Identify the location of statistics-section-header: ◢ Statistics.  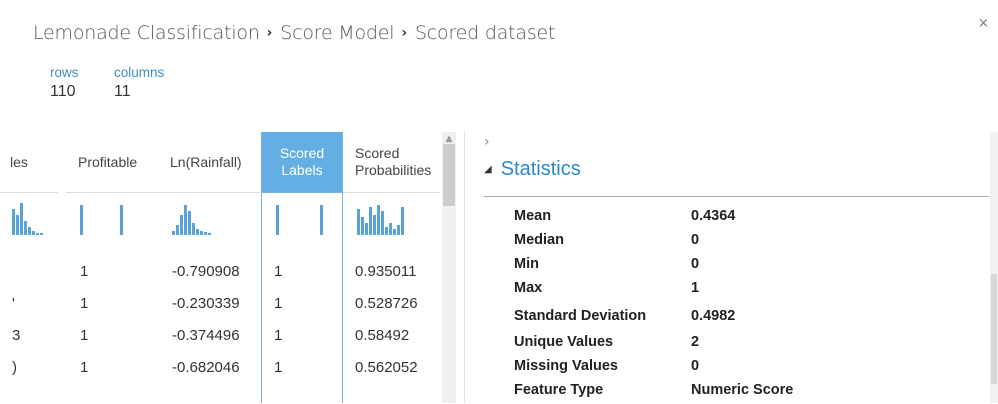
(532, 169).